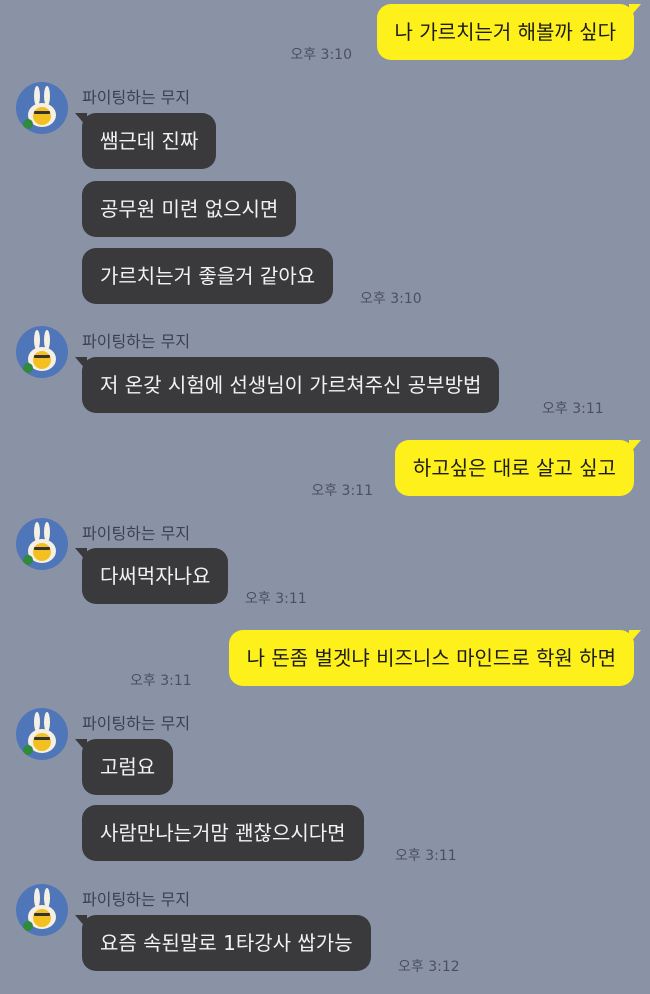 The height and width of the screenshot is (994, 650). I want to click on other-message-bubble: 공무원 미련 없으시면, so click(189, 209).